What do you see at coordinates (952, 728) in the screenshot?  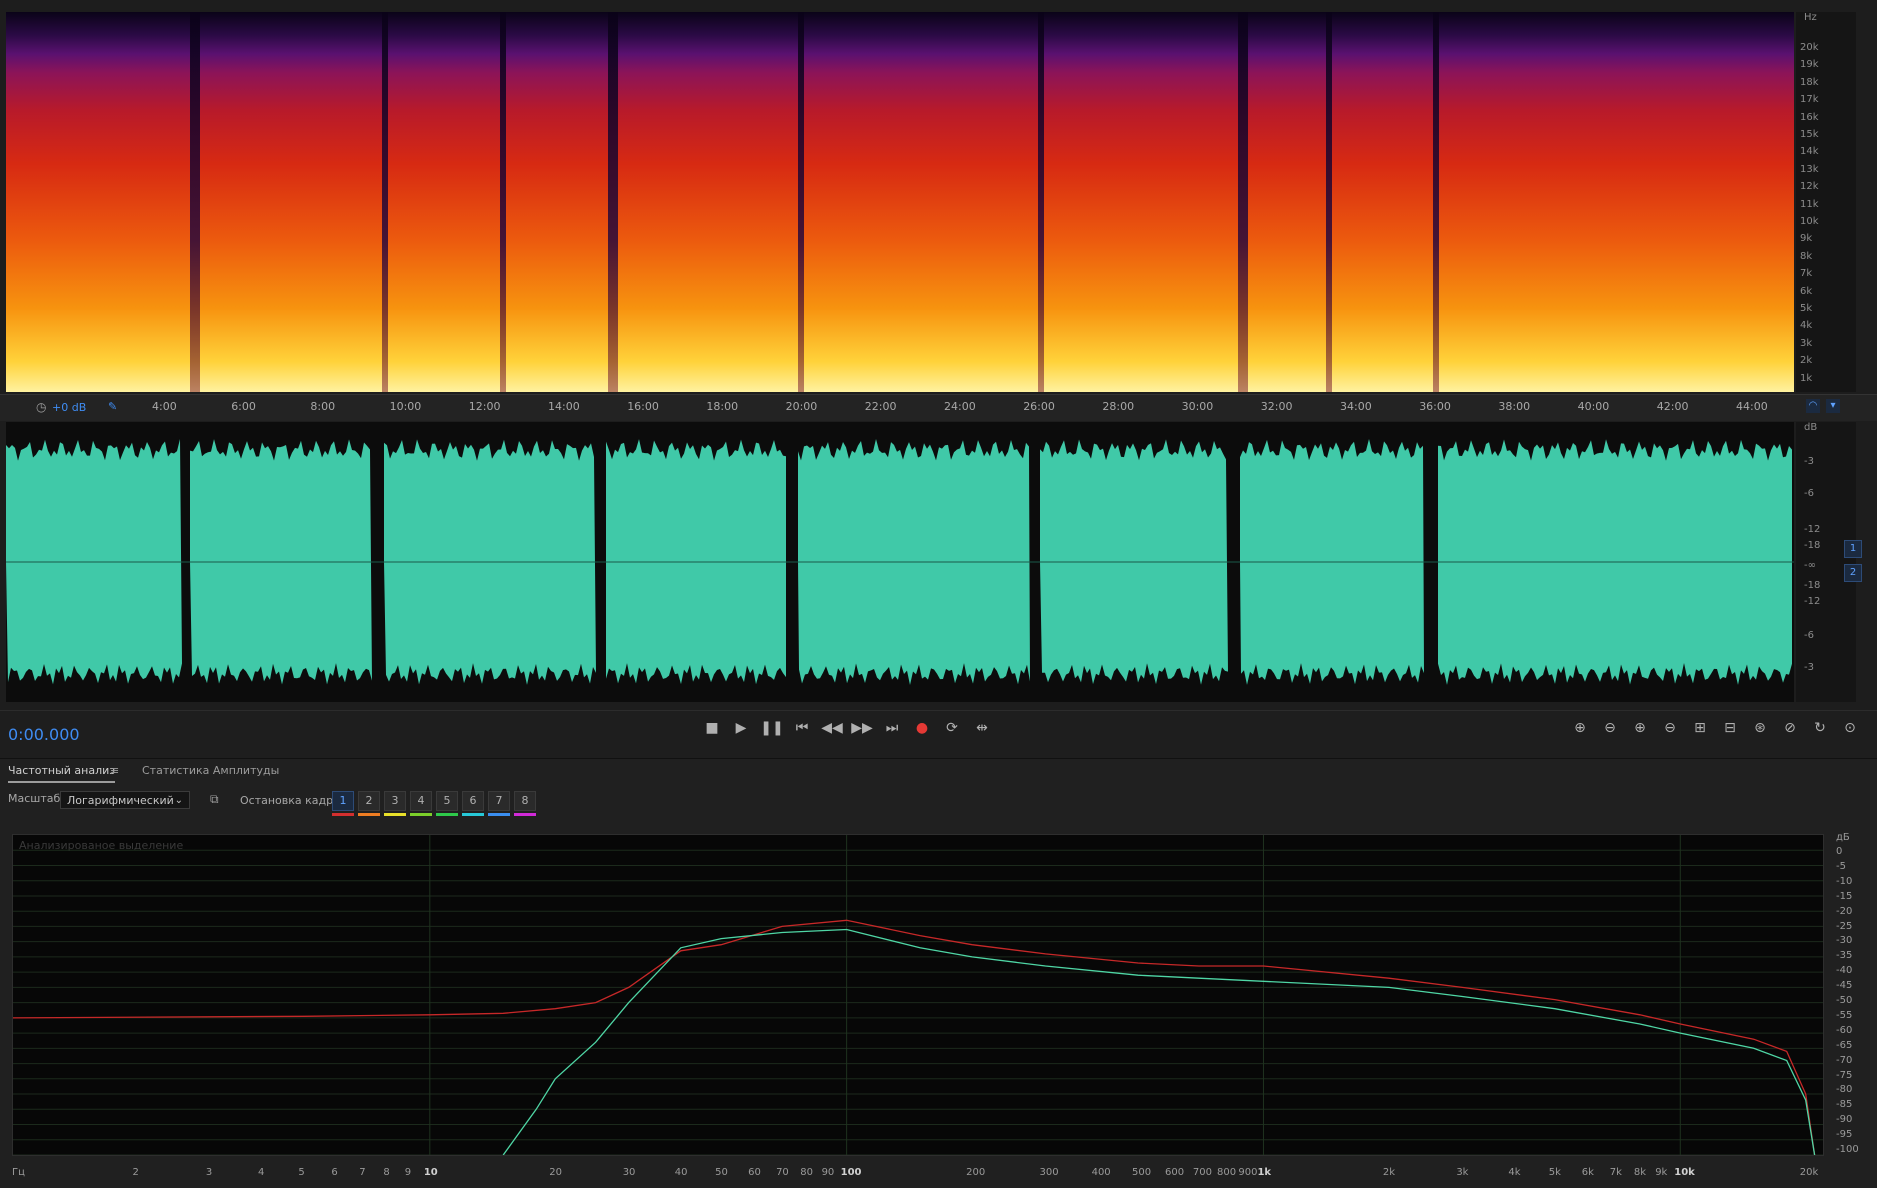 I see `loop-icon: ⟳` at bounding box center [952, 728].